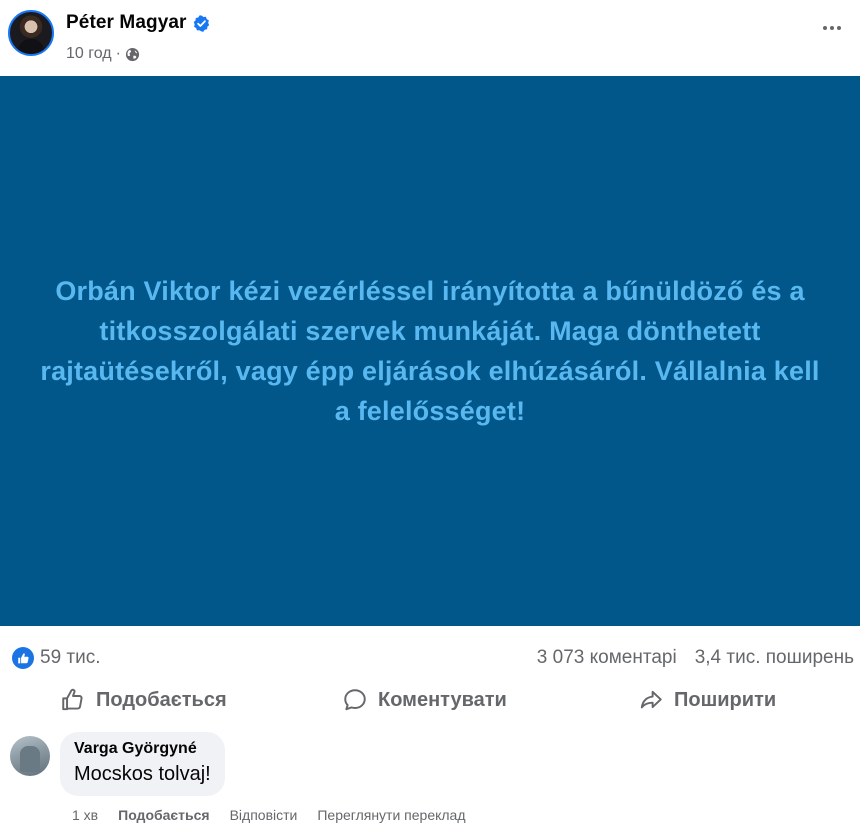 This screenshot has height=828, width=860. I want to click on share-arrow-icon, so click(651, 699).